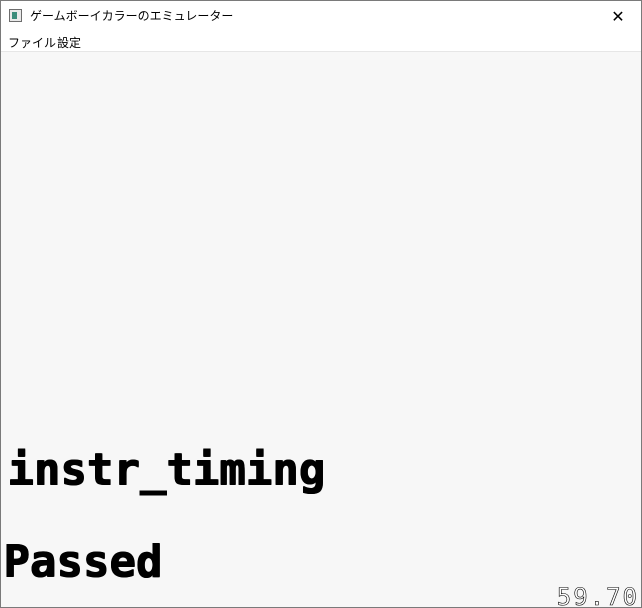 The image size is (642, 608). I want to click on fps-counter: 59.70, so click(597, 595).